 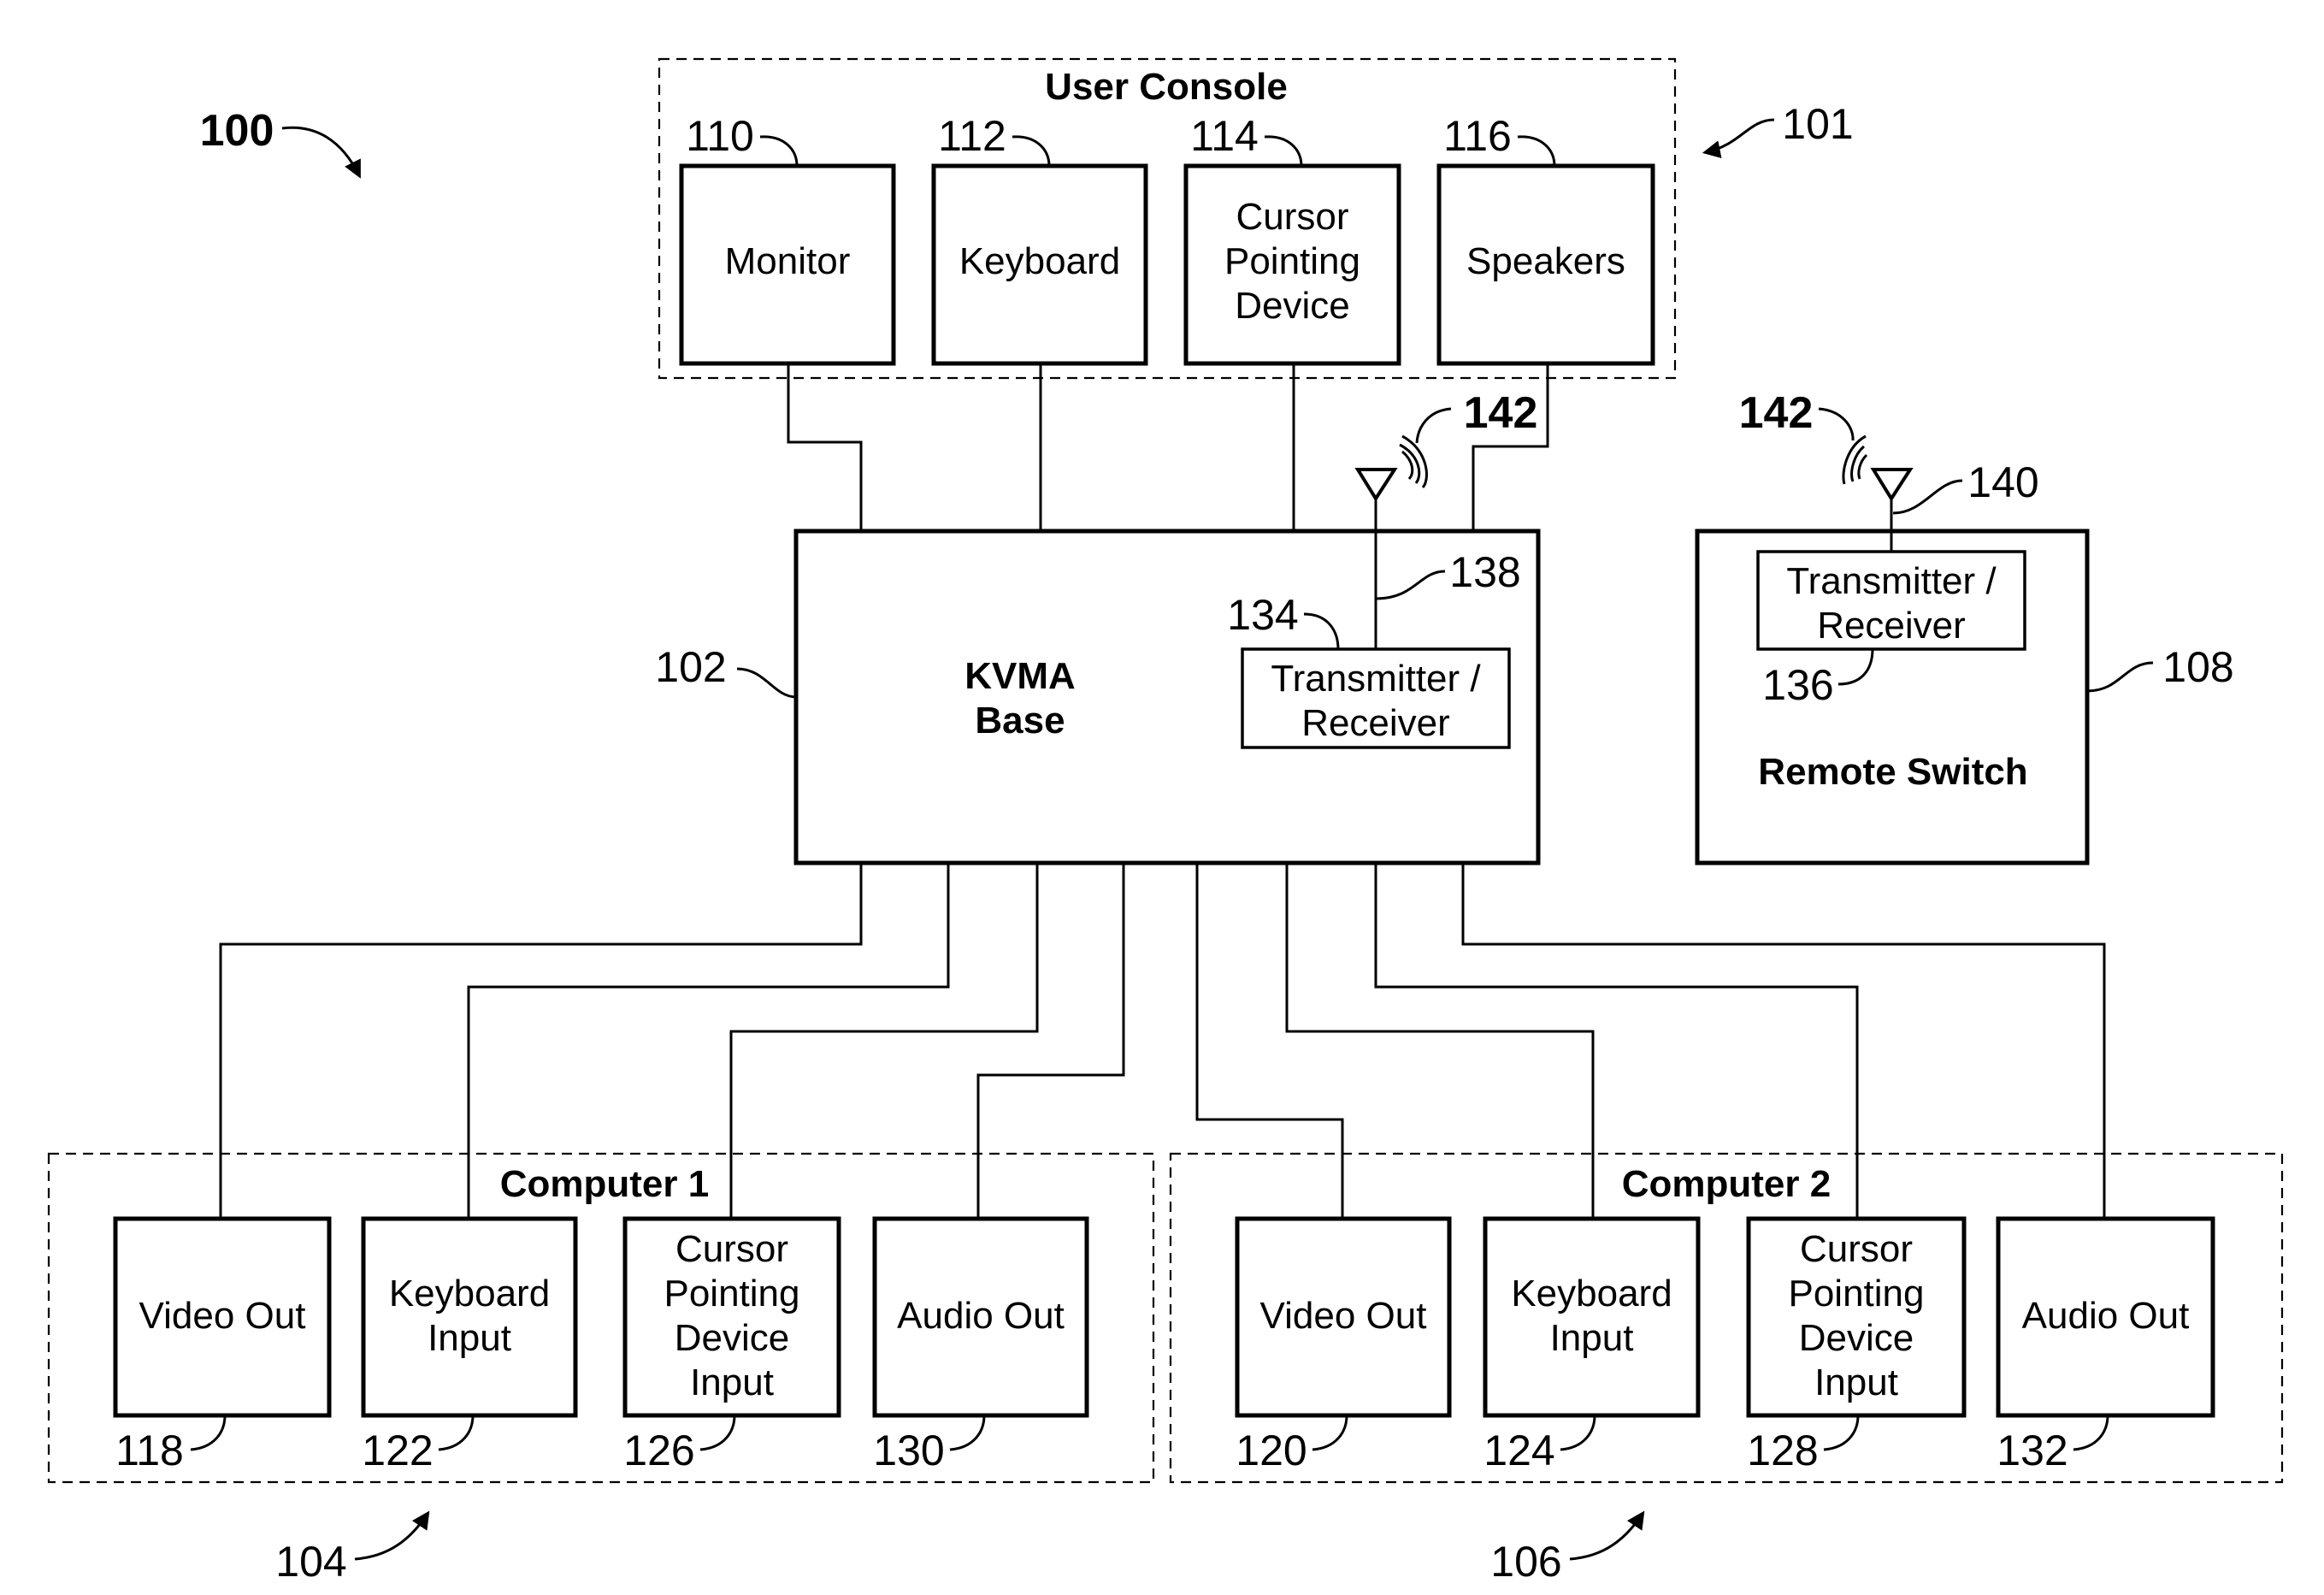 What do you see at coordinates (1283, 151) in the screenshot?
I see `cursor-pointing-device-ref-leader` at bounding box center [1283, 151].